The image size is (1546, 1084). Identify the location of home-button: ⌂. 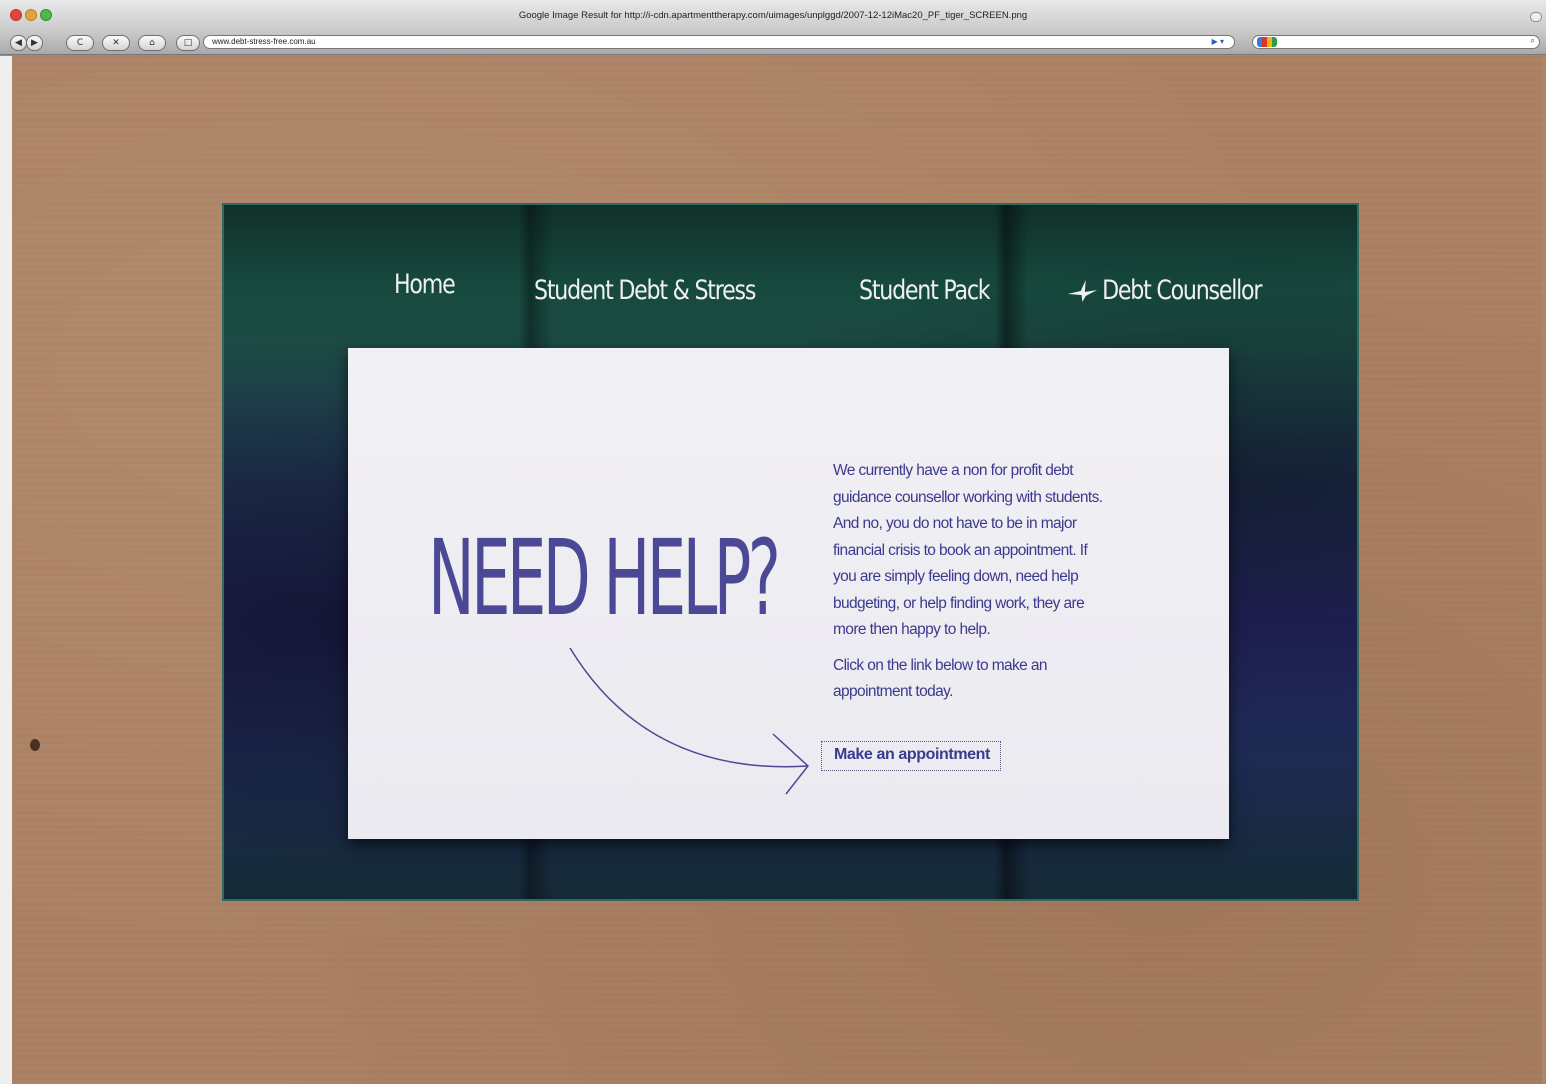
(152, 43).